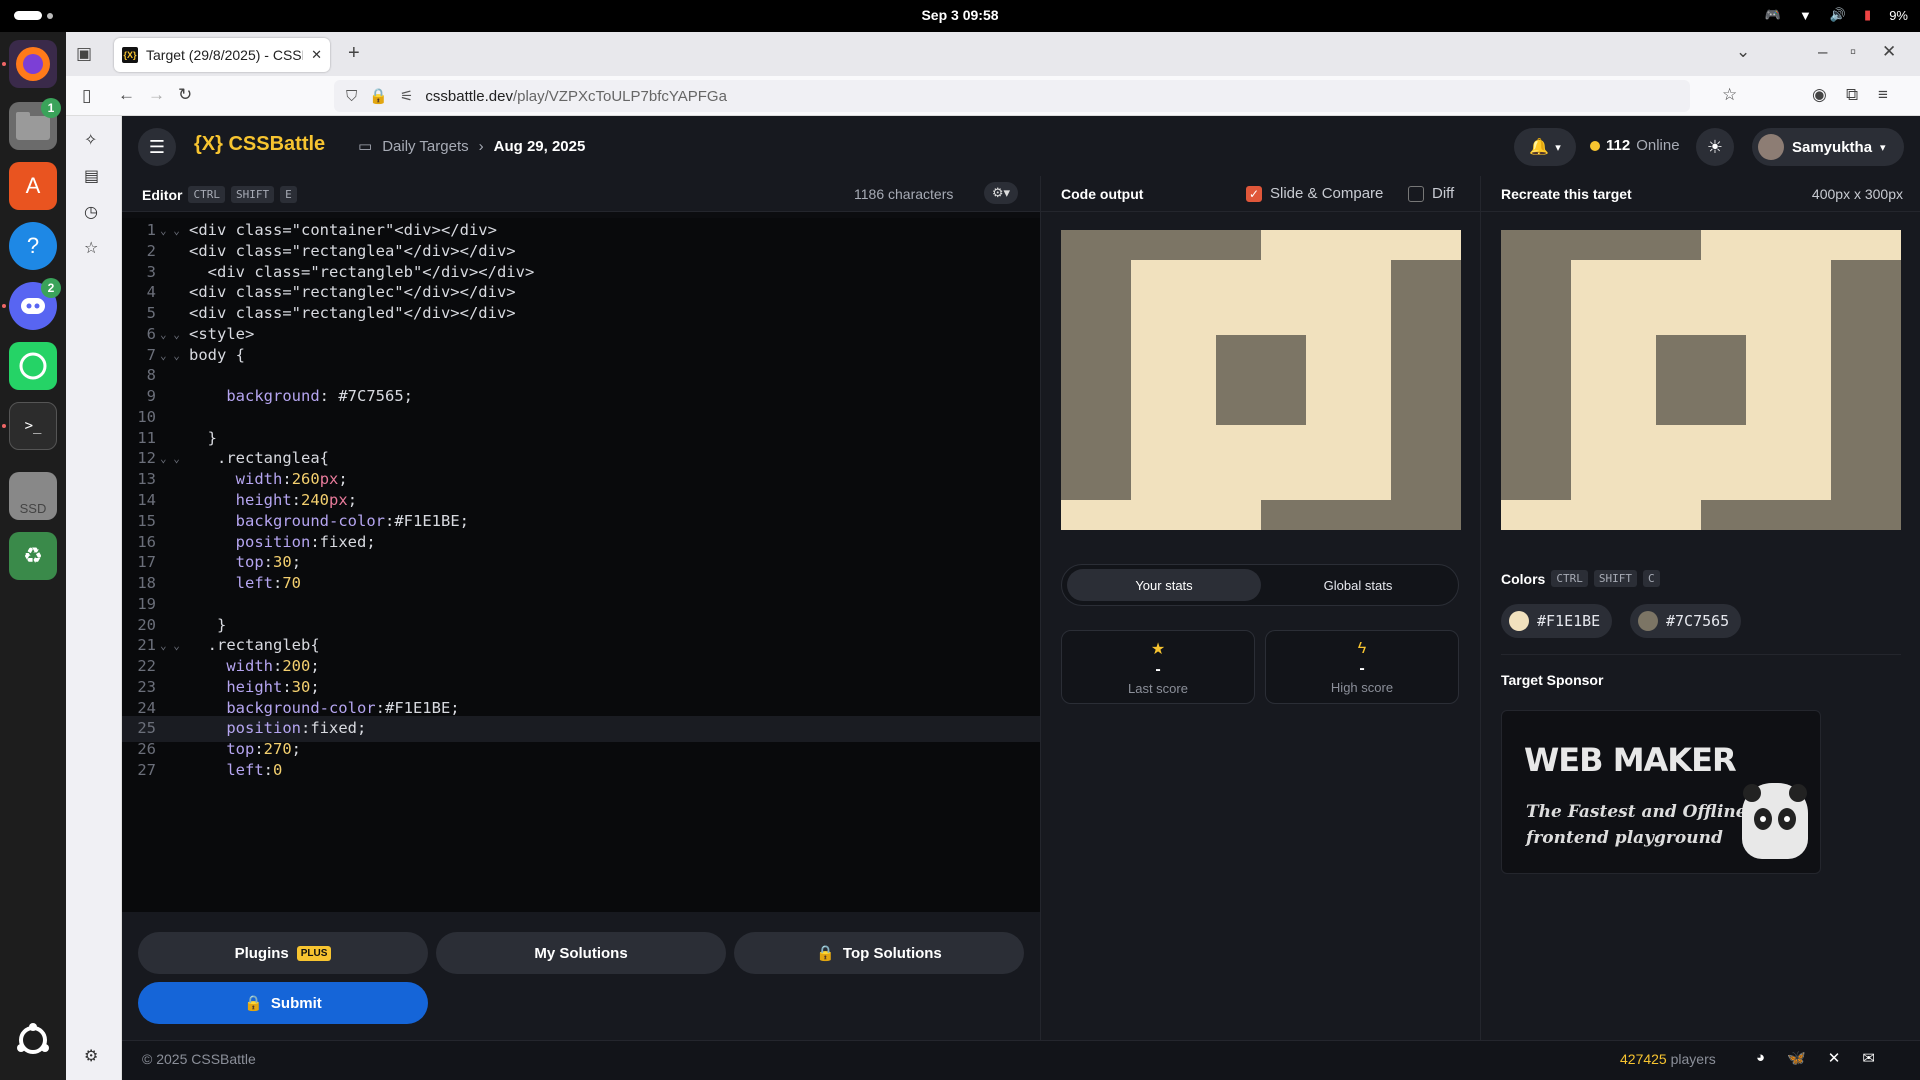 Image resolution: width=1920 pixels, height=1080 pixels. I want to click on system-top-bar: Sep 3 09:58 🎮 ▼ 🔊 ▮ 9%, so click(960, 16).